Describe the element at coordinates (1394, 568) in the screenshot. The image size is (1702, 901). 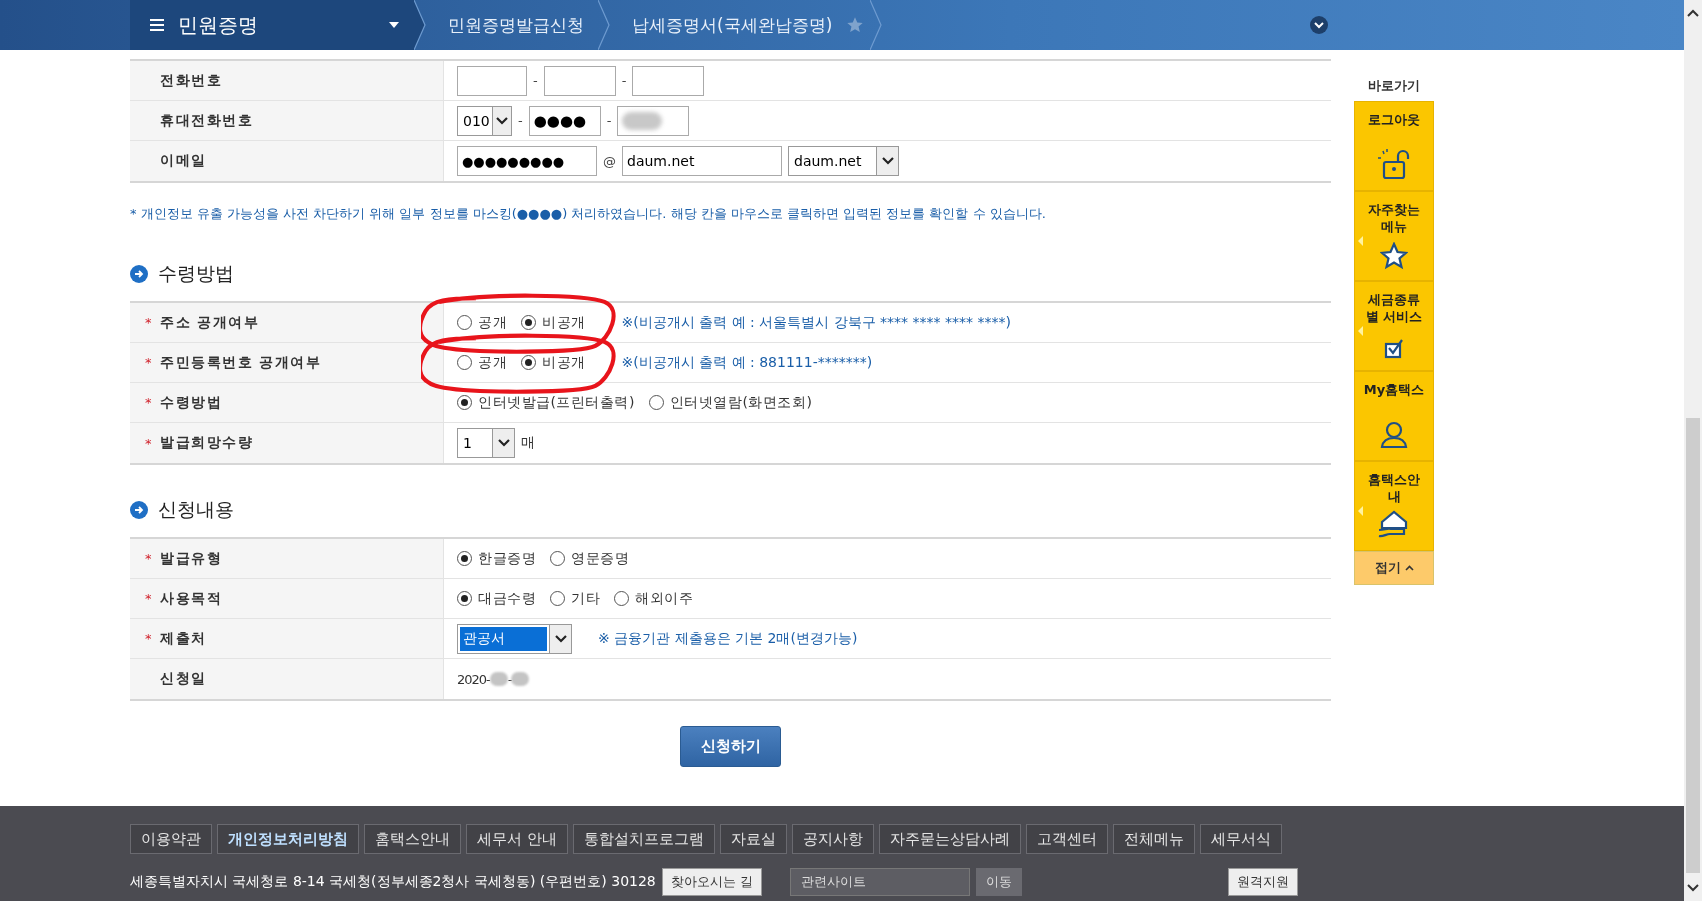
I see `collapse-button: 접기` at that location.